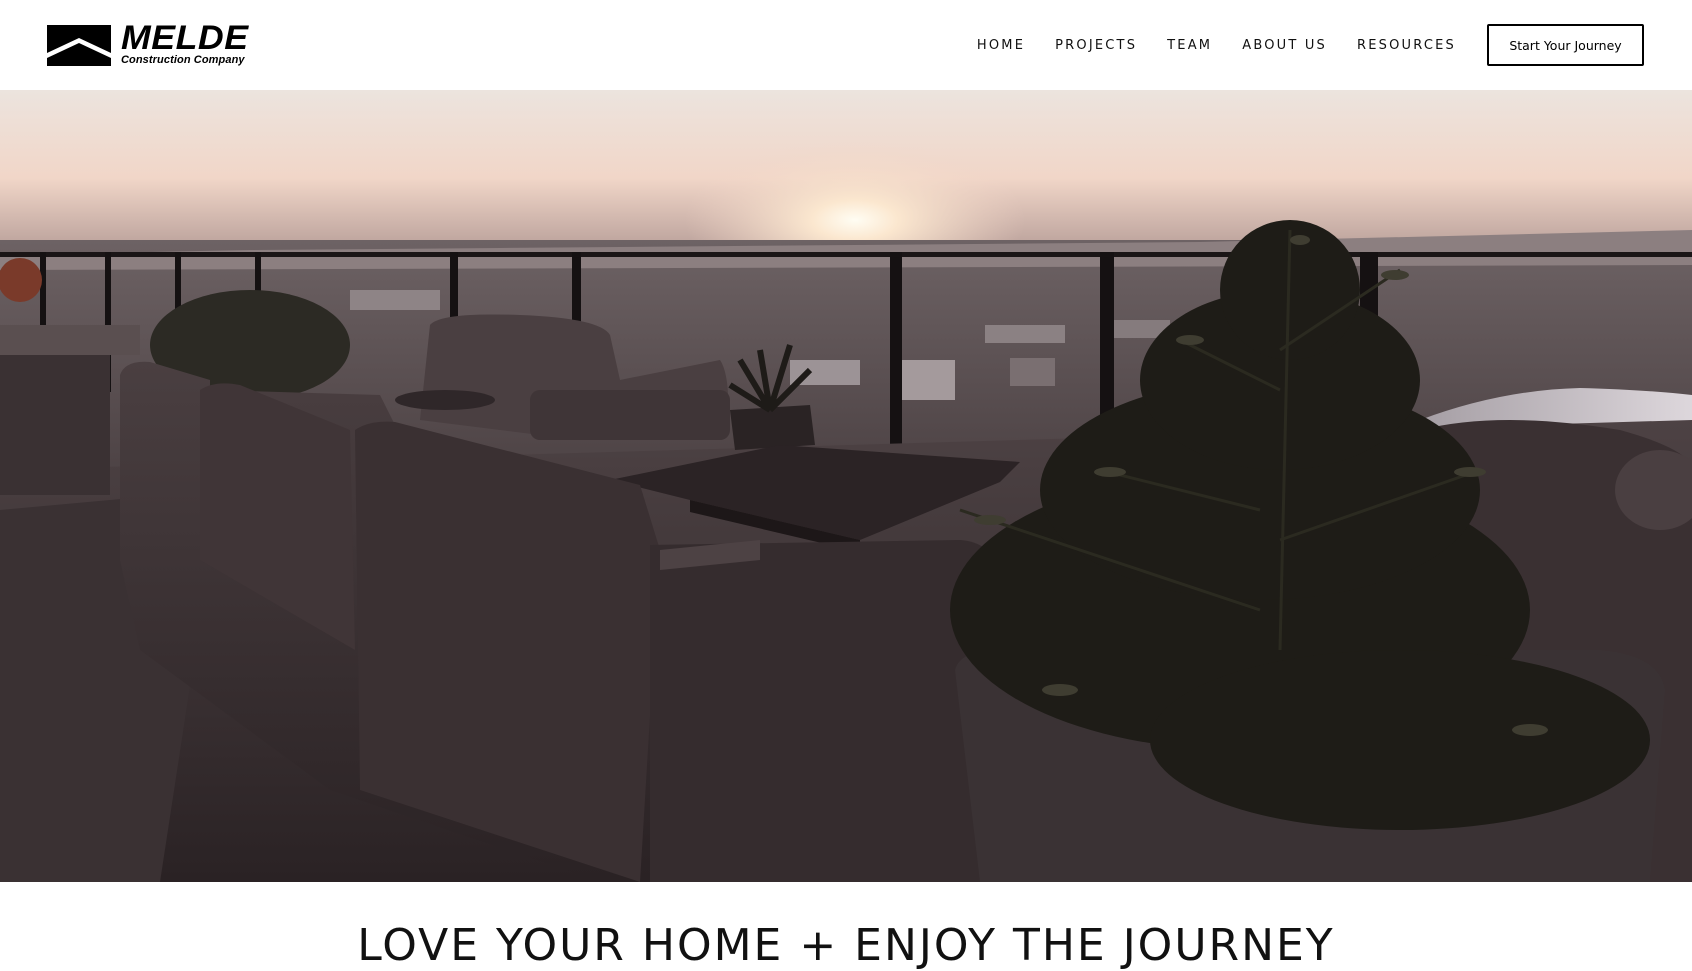 Image resolution: width=1692 pixels, height=971 pixels. I want to click on nav-link-team: TEAM, so click(1189, 45).